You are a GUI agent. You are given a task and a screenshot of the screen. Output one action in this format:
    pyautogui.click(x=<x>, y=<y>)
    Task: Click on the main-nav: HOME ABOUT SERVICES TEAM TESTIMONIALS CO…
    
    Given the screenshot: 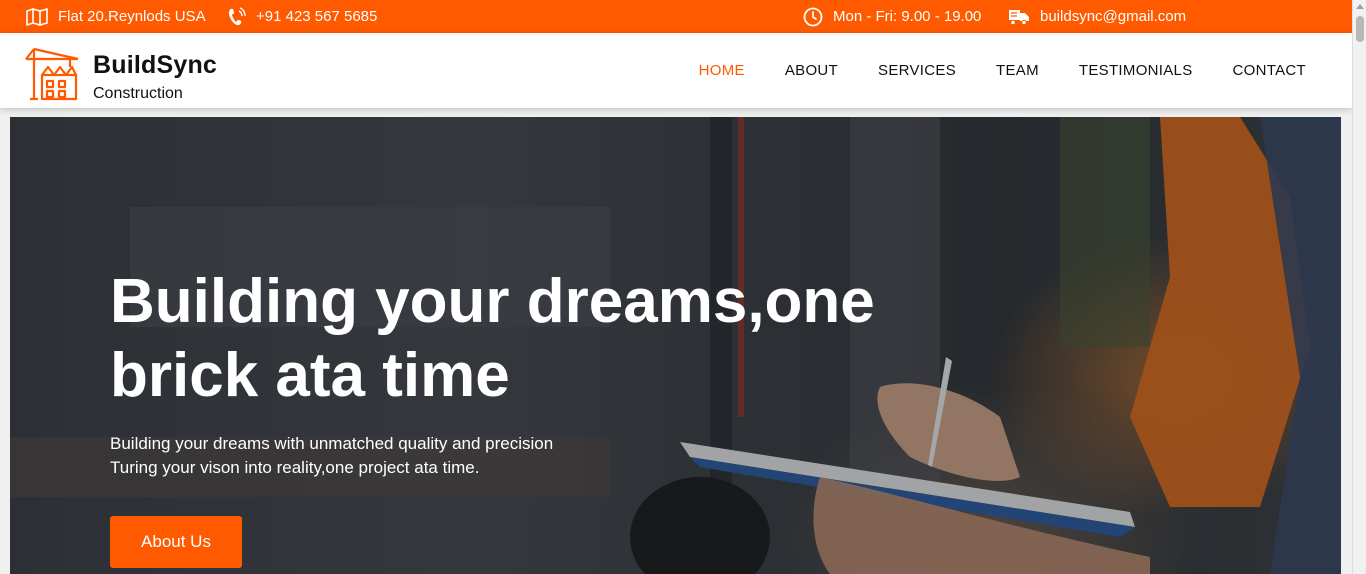 What is the action you would take?
    pyautogui.click(x=1002, y=70)
    